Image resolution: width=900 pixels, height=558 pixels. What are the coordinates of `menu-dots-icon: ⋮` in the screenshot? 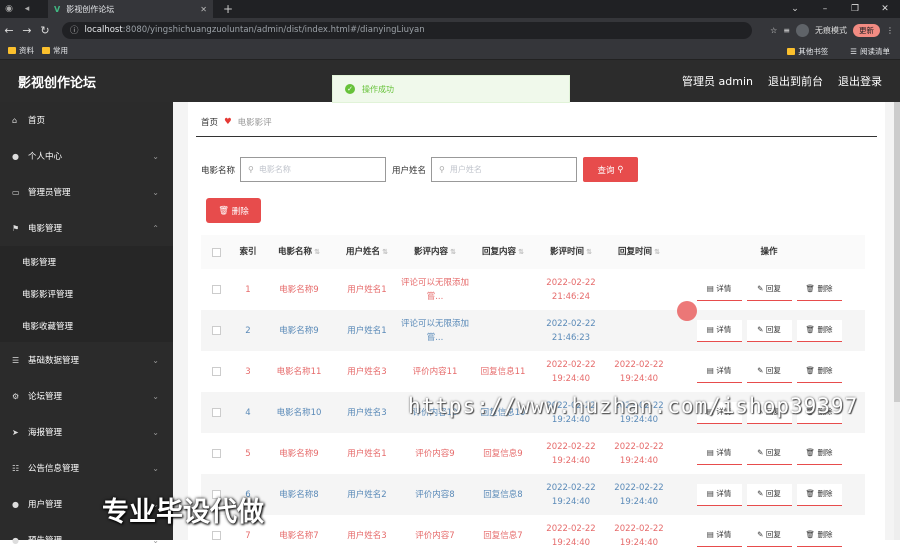 It's located at (890, 30).